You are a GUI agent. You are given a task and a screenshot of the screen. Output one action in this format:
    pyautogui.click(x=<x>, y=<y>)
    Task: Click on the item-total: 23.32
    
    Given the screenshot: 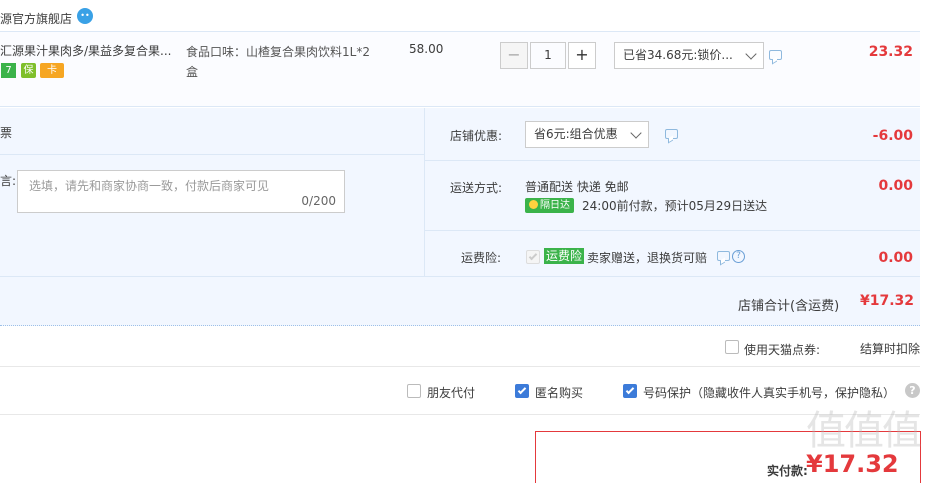 What is the action you would take?
    pyautogui.click(x=890, y=52)
    